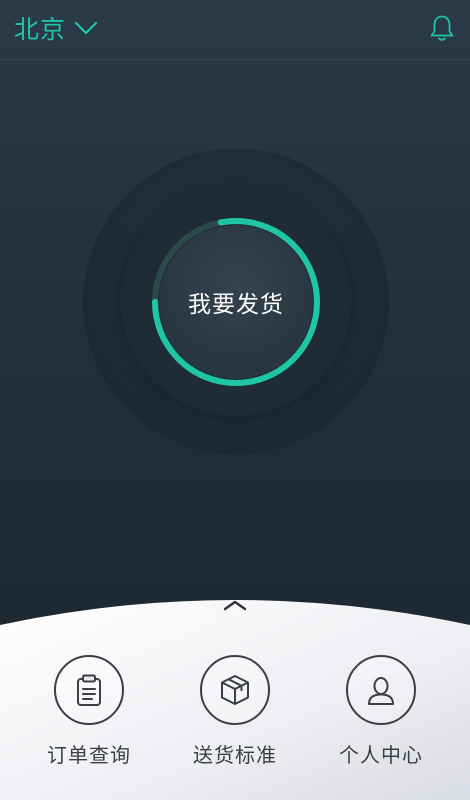 This screenshot has width=470, height=800. I want to click on city-label: 北京, so click(40, 29).